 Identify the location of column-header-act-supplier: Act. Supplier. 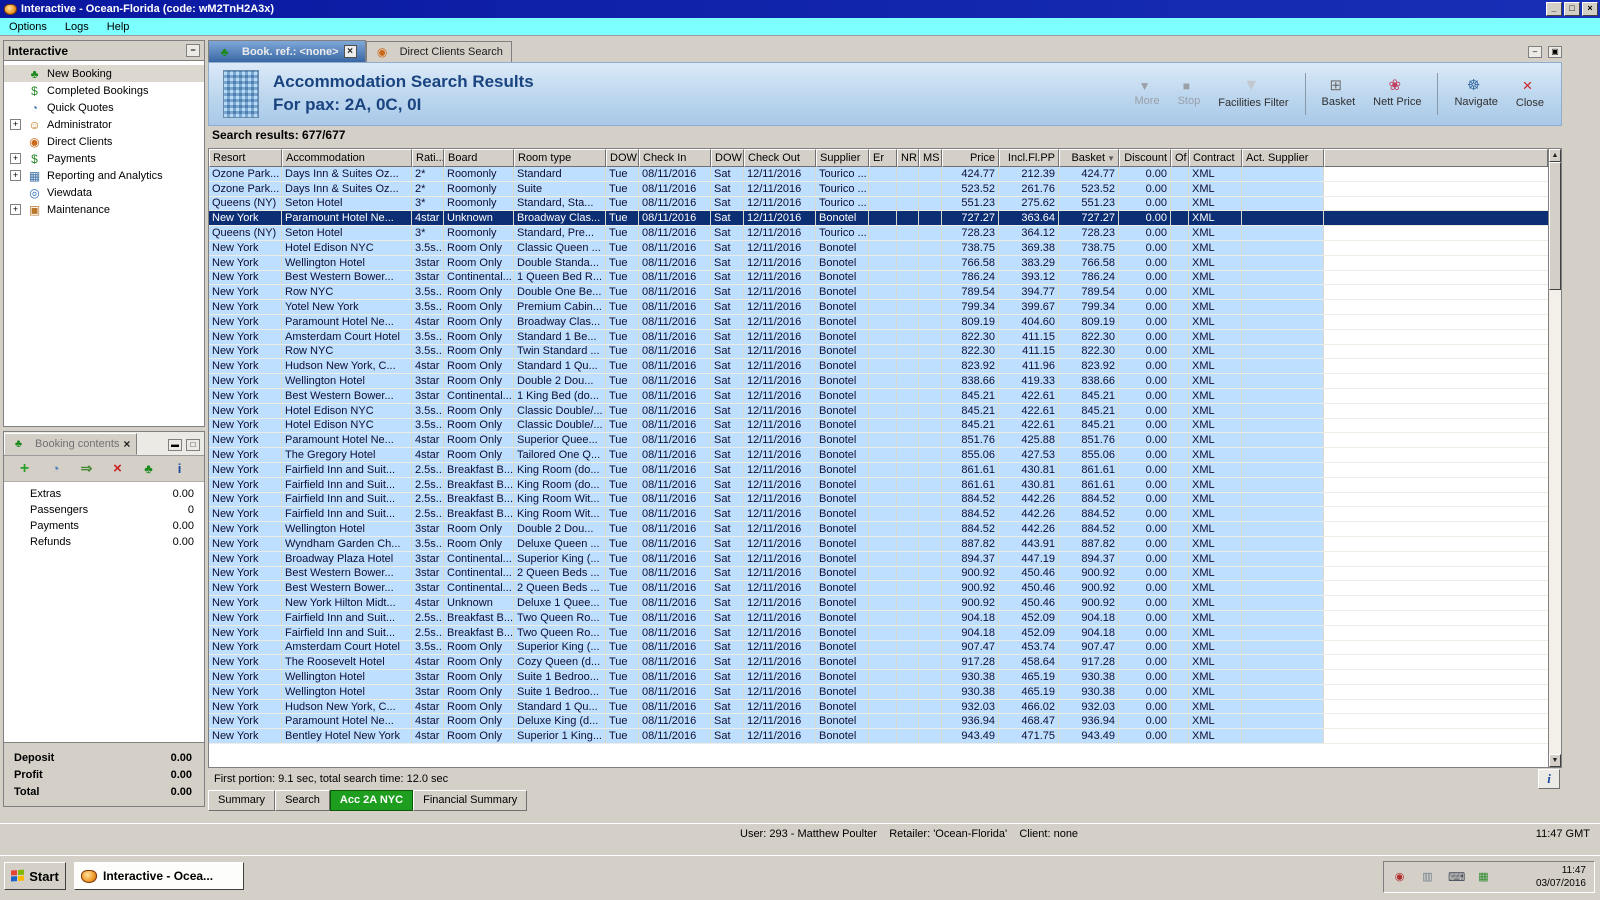
(1283, 158).